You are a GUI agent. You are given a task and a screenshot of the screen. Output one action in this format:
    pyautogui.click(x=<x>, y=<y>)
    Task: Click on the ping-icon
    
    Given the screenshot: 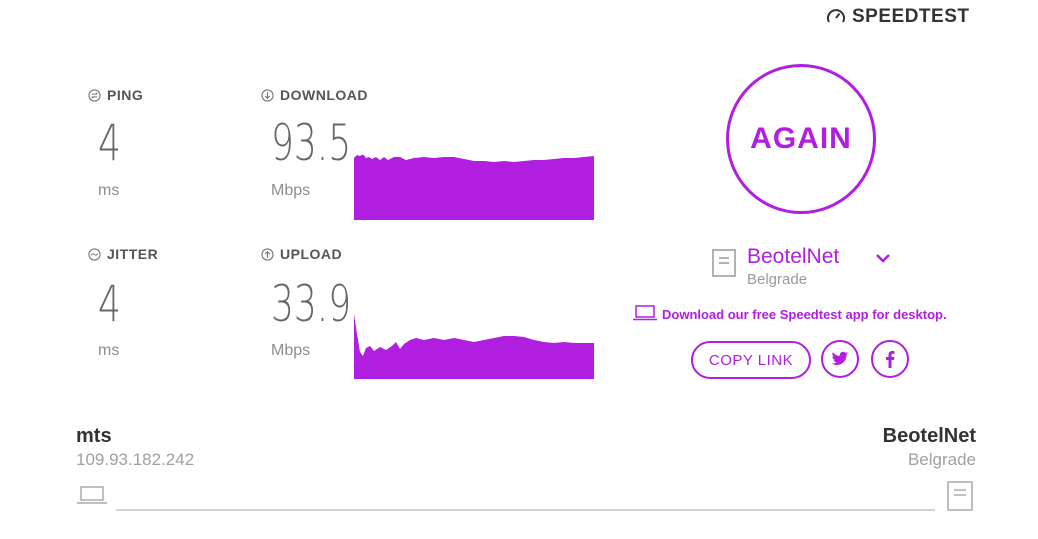 What is the action you would take?
    pyautogui.click(x=94, y=95)
    